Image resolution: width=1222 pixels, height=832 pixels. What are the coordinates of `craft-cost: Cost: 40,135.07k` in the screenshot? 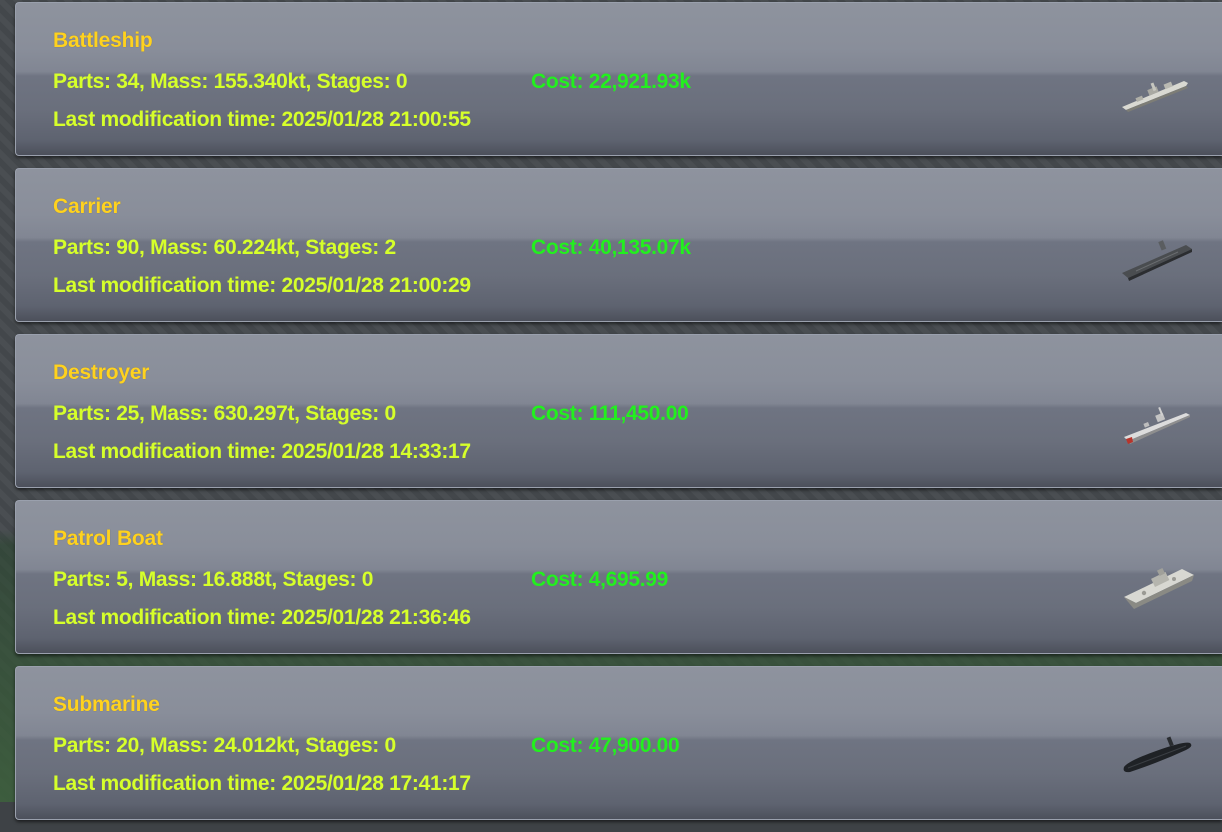 It's located at (611, 247).